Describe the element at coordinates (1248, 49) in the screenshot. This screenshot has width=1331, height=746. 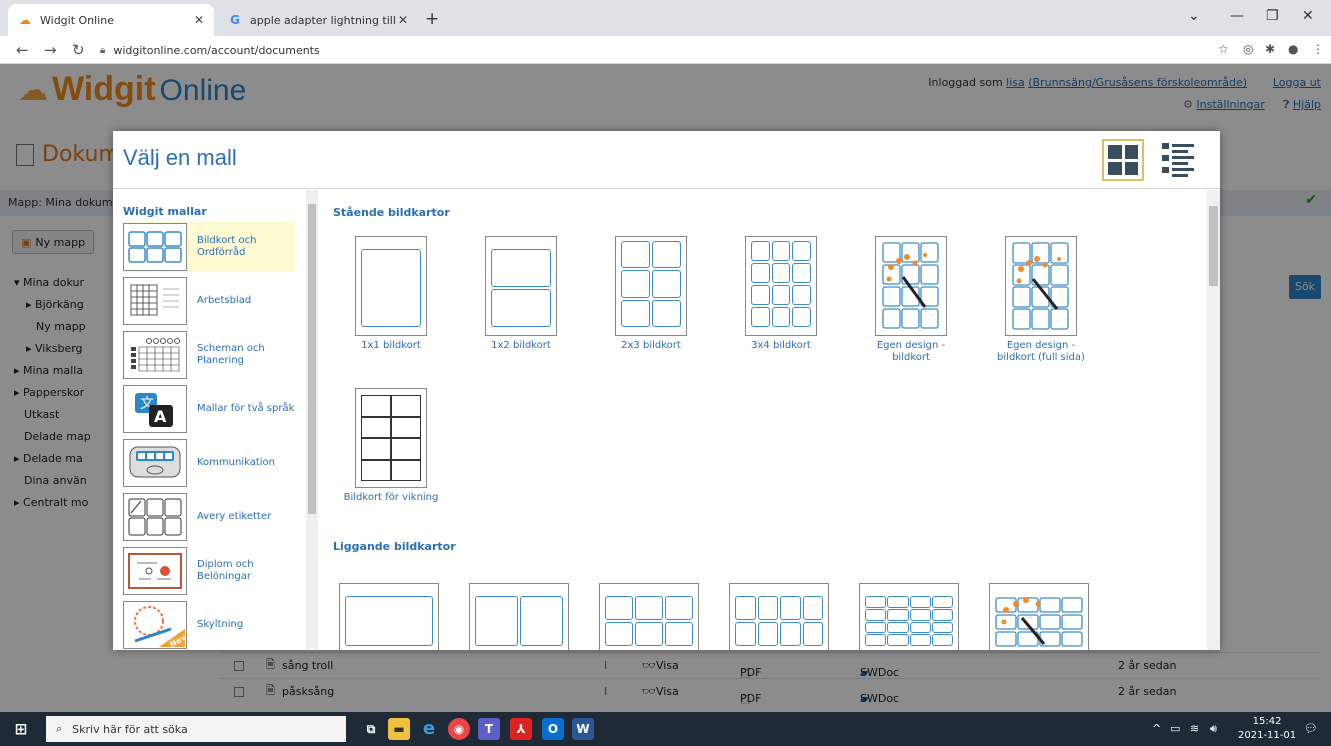
I see `extension-icon: ◎` at that location.